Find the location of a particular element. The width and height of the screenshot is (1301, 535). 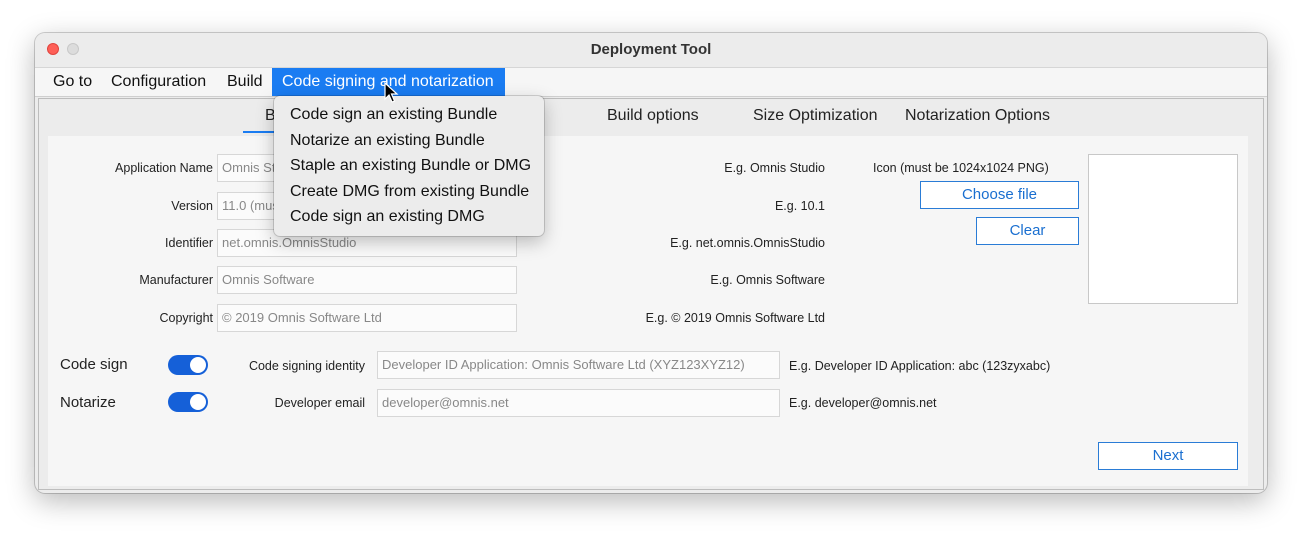

version-label: Version is located at coordinates (192, 206).